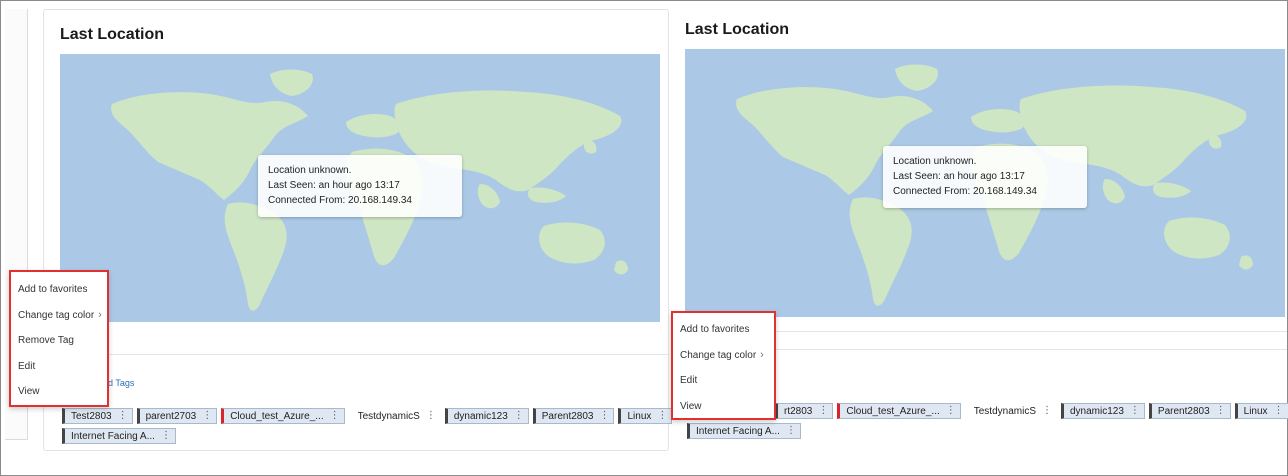  Describe the element at coordinates (91, 416) in the screenshot. I see `tag-label: Test2803` at that location.